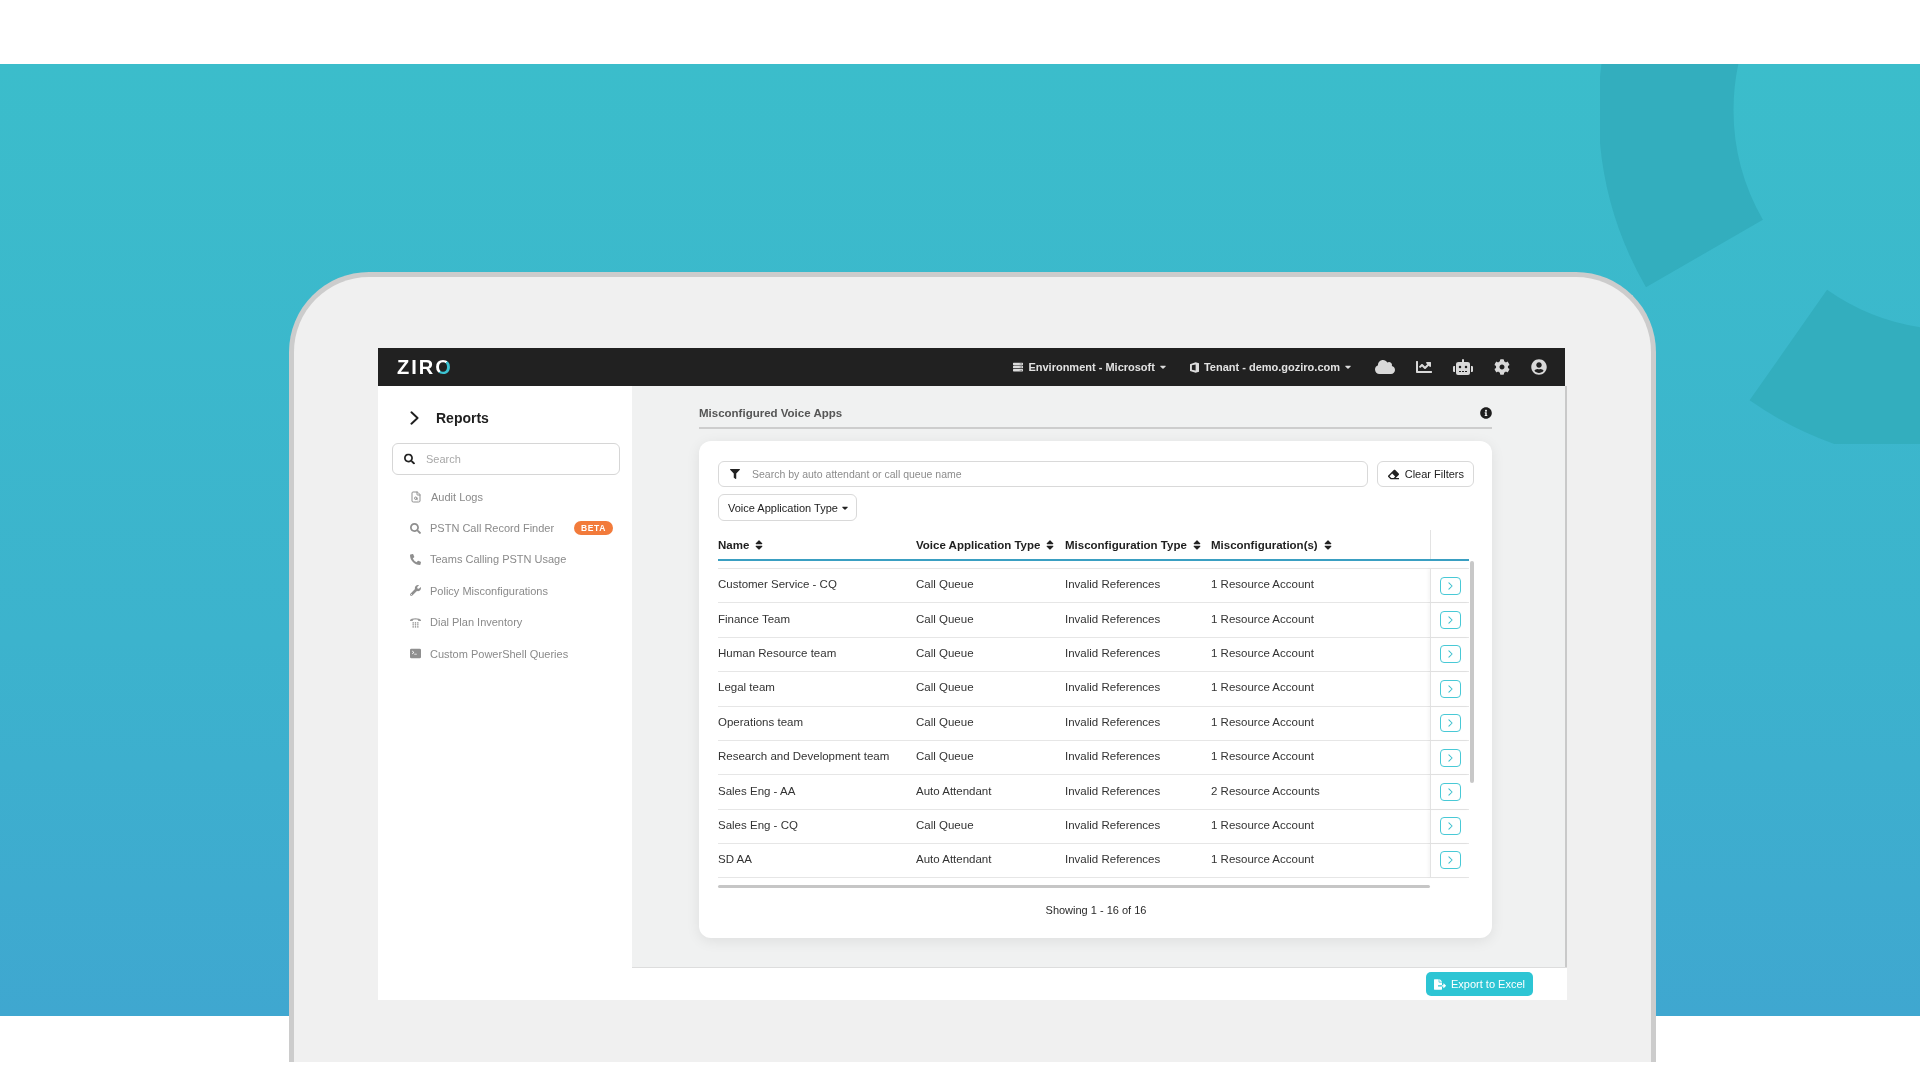 The image size is (1920, 1080). What do you see at coordinates (1264, 544) in the screenshot?
I see `column-header: Misconfiguration(s)` at bounding box center [1264, 544].